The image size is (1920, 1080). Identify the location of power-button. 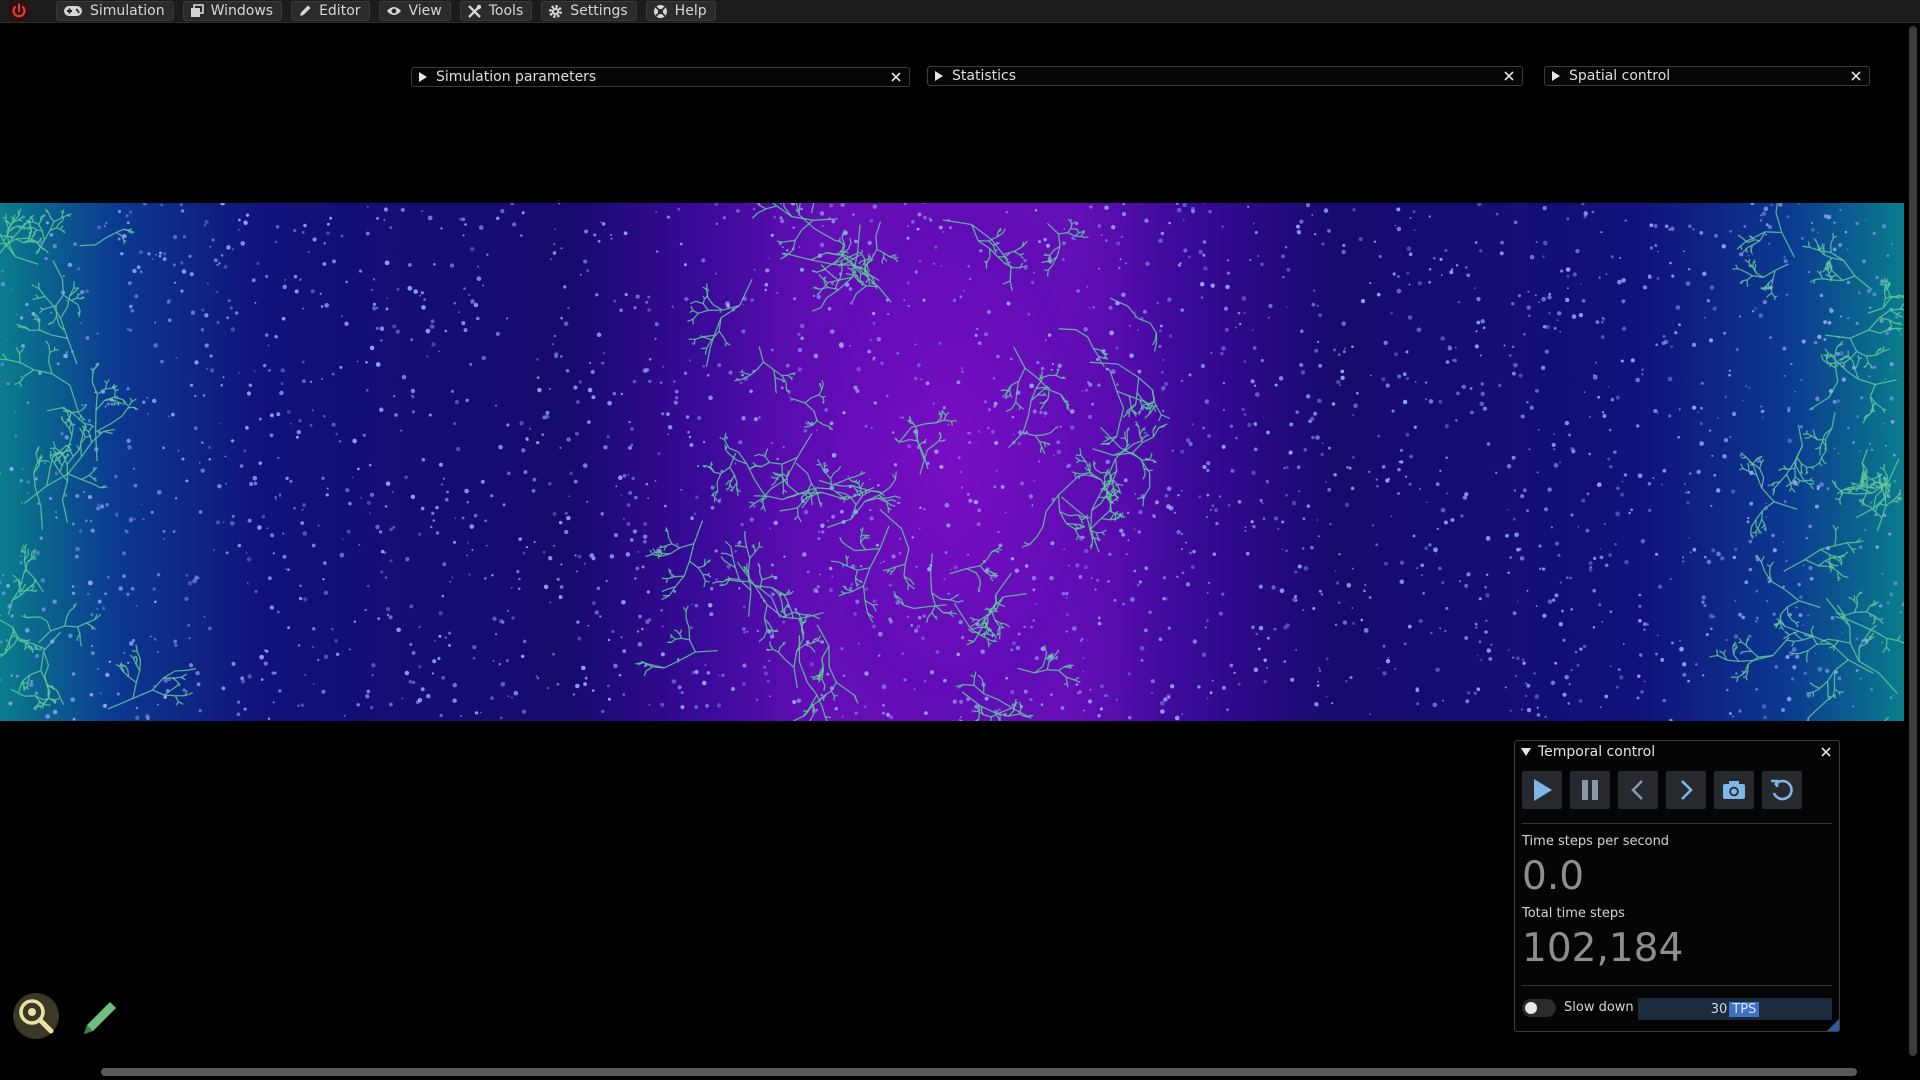
(19, 11).